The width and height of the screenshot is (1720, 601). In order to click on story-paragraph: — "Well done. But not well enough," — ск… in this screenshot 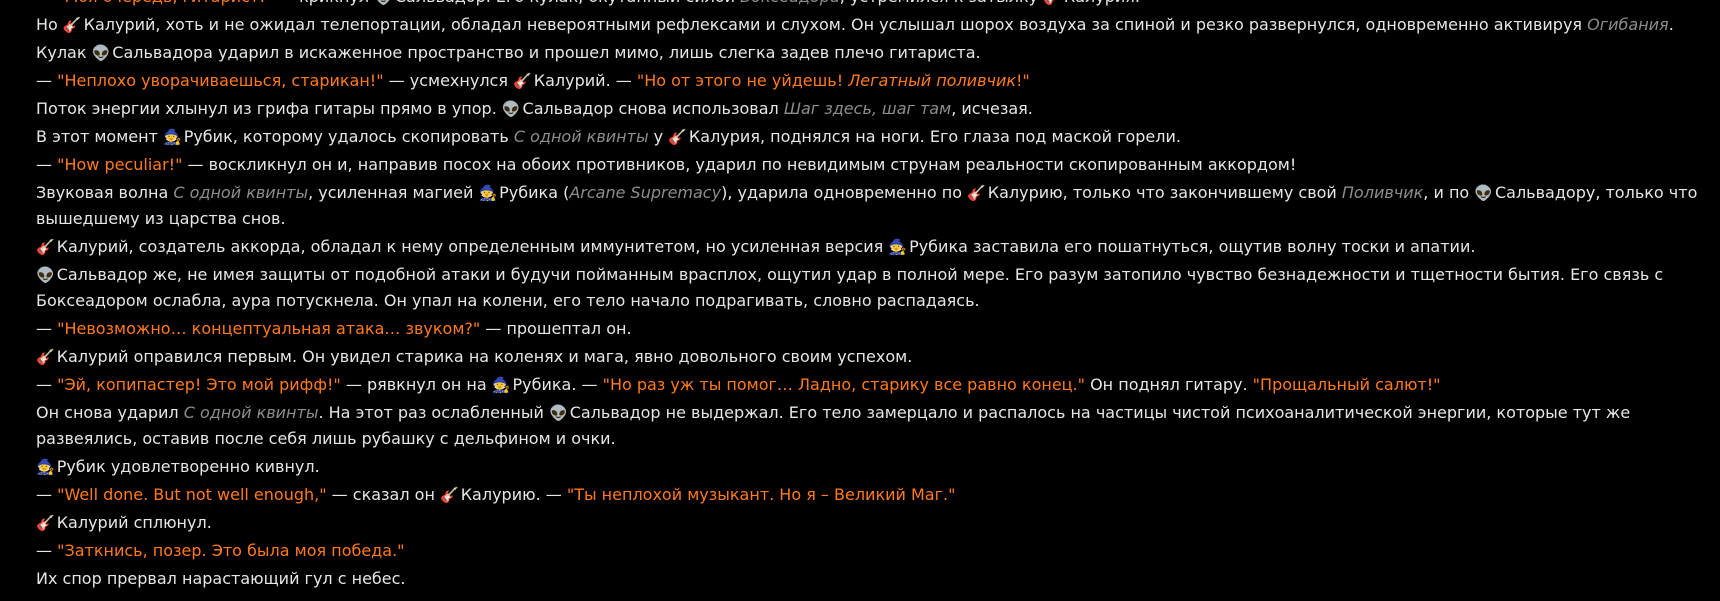, I will do `click(872, 495)`.